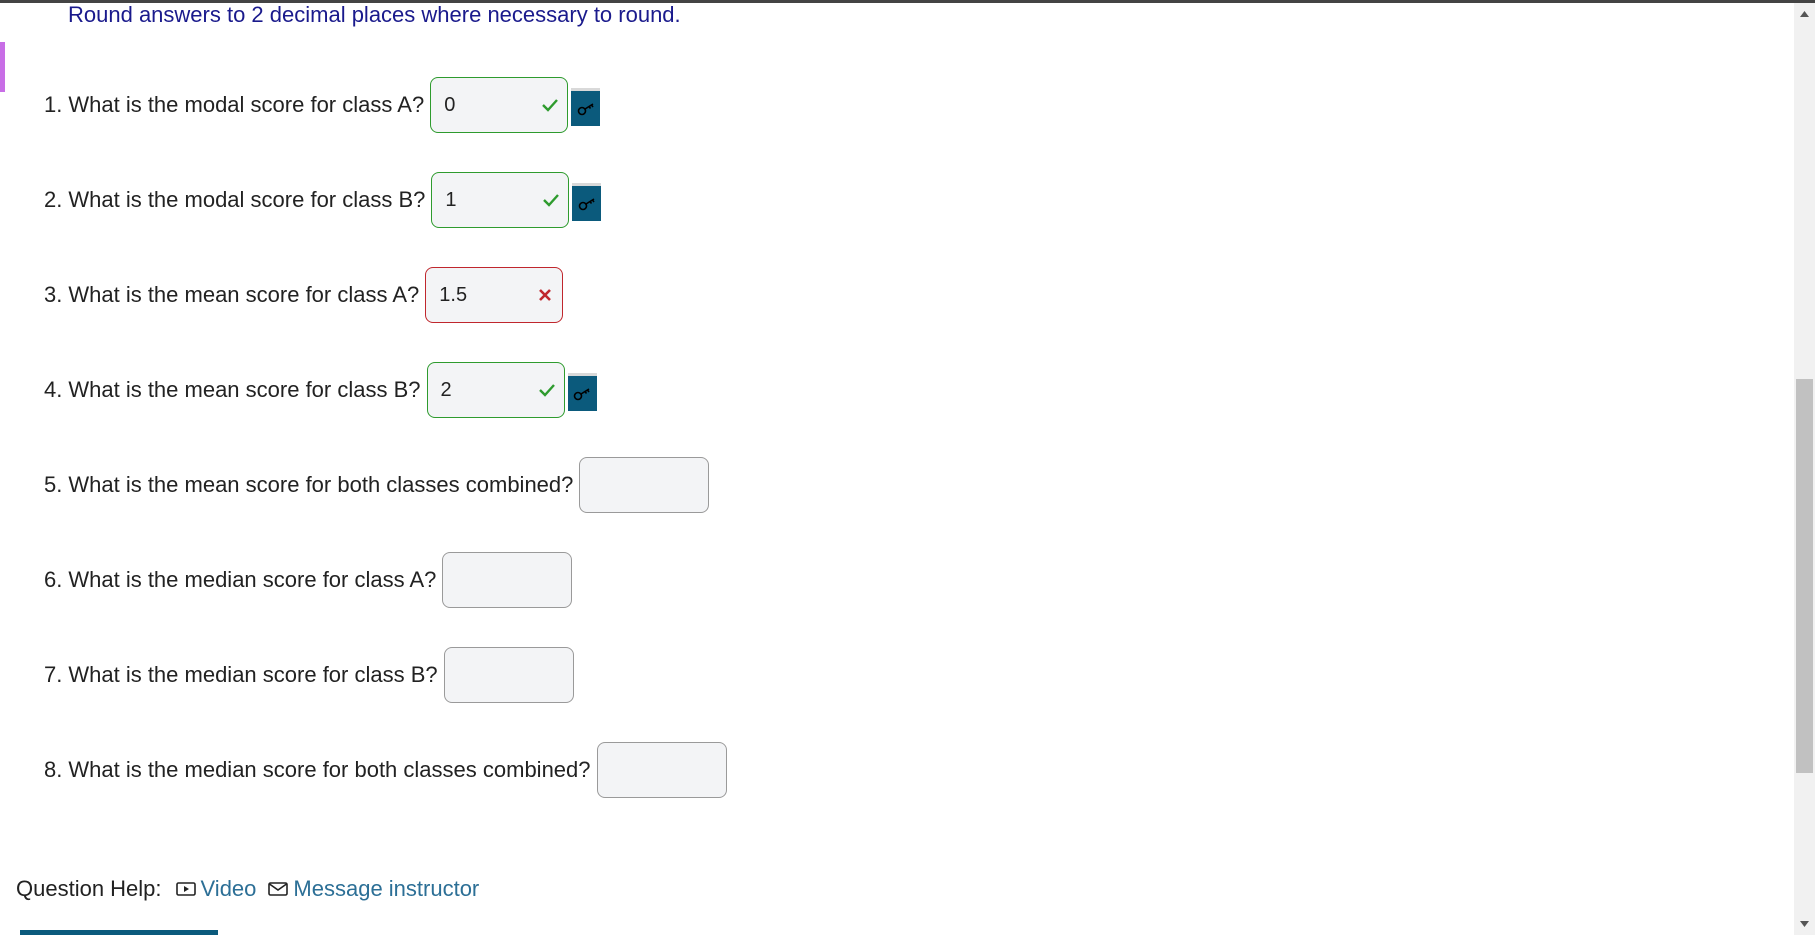  Describe the element at coordinates (244, 294) in the screenshot. I see `question-text: What is the mean score for class A?` at that location.